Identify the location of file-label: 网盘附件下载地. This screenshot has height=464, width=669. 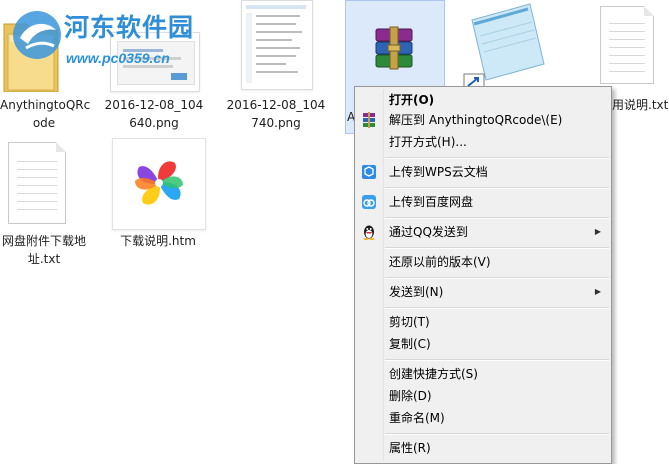
(43, 241).